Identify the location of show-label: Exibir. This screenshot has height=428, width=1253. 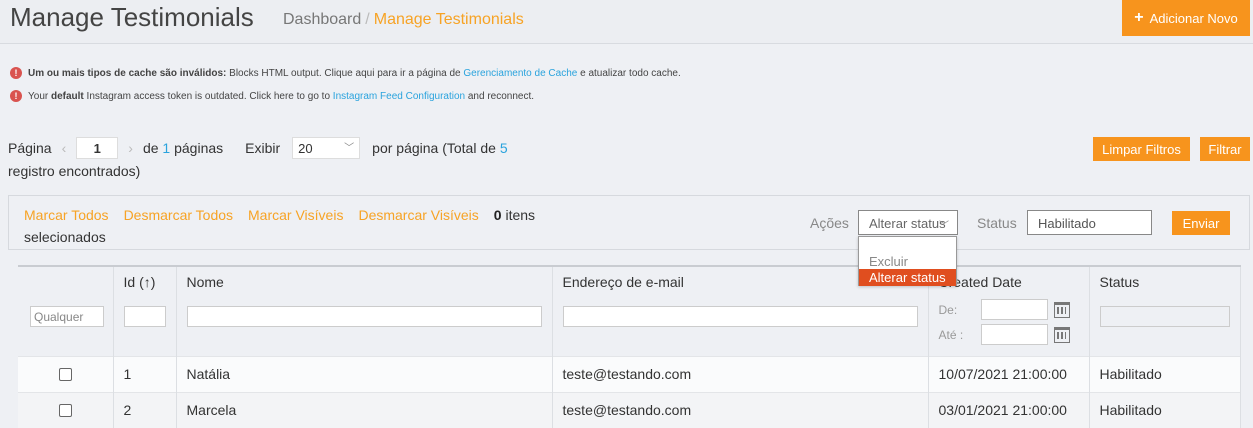
(263, 147).